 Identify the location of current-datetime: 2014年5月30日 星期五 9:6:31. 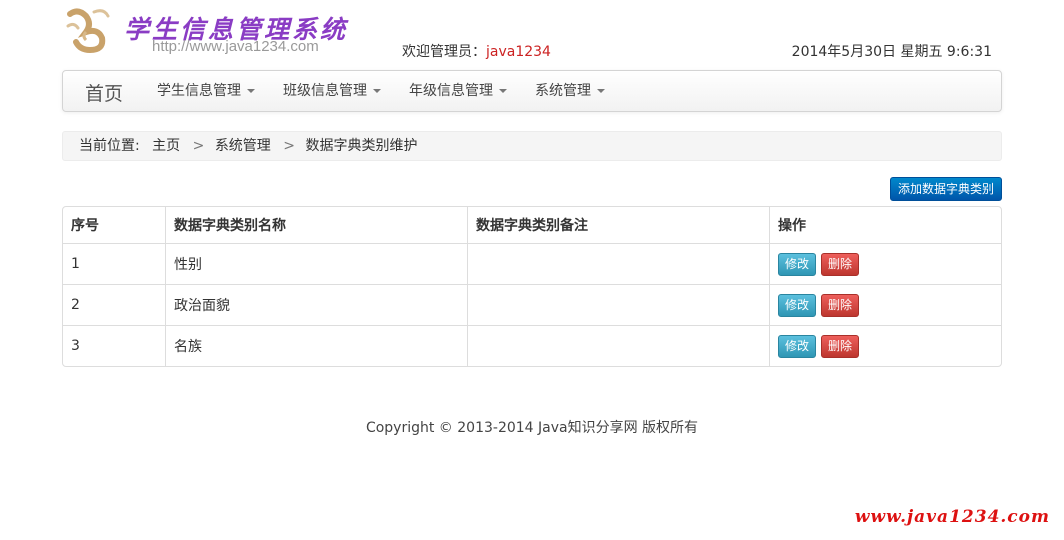
(891, 52).